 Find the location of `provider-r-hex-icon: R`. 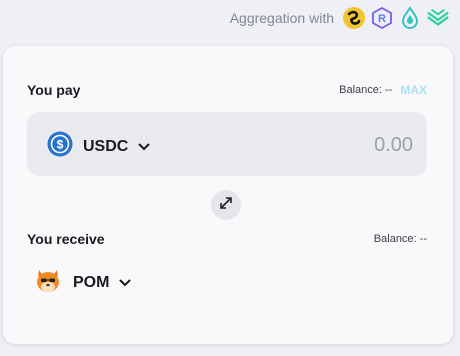

provider-r-hex-icon: R is located at coordinates (382, 18).